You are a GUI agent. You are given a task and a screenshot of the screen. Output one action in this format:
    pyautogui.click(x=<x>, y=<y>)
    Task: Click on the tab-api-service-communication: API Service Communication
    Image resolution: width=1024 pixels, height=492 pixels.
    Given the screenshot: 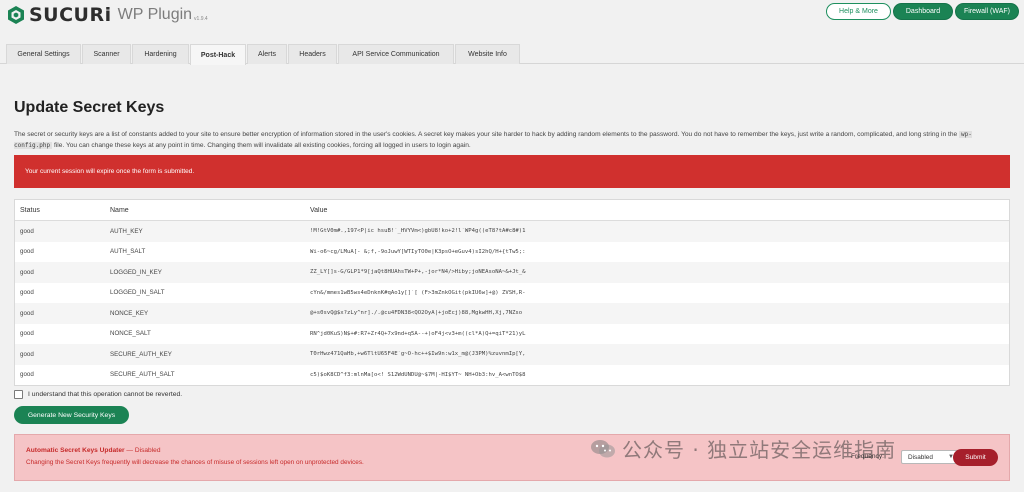 What is the action you would take?
    pyautogui.click(x=396, y=54)
    